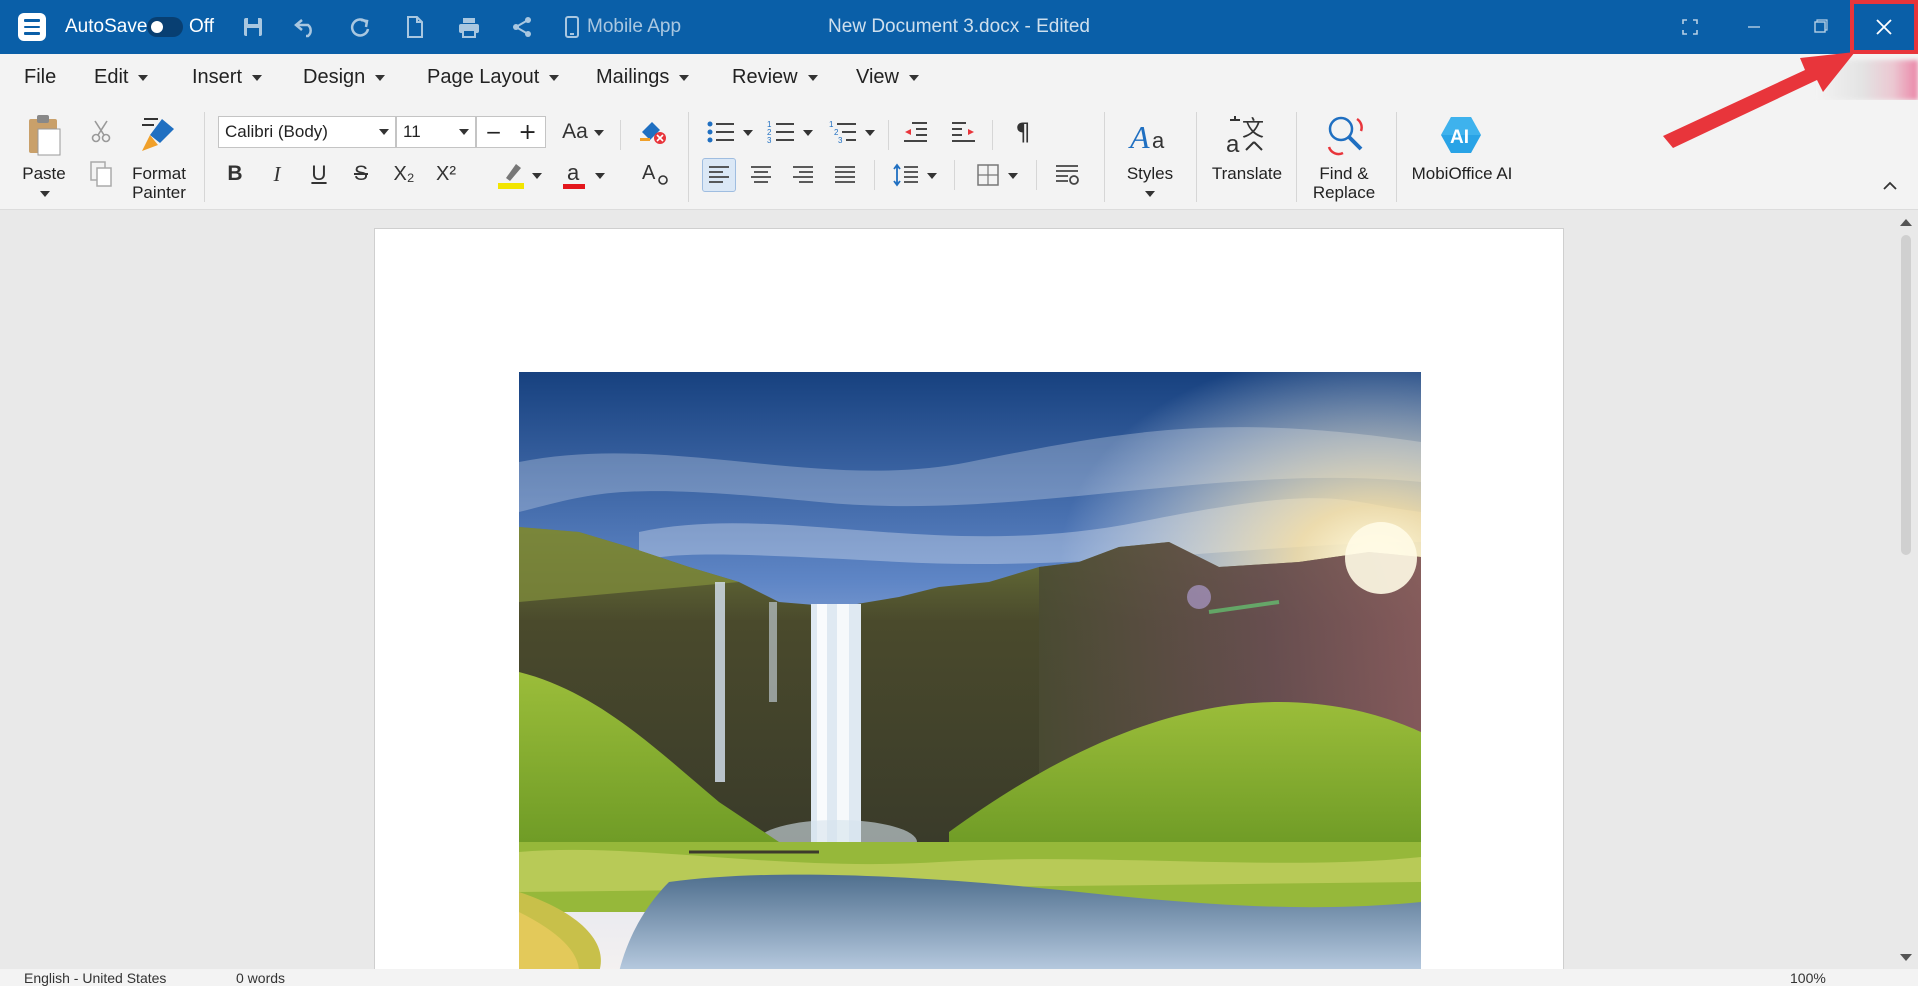 The image size is (1918, 986). Describe the element at coordinates (1868, 80) in the screenshot. I see `avatar` at that location.